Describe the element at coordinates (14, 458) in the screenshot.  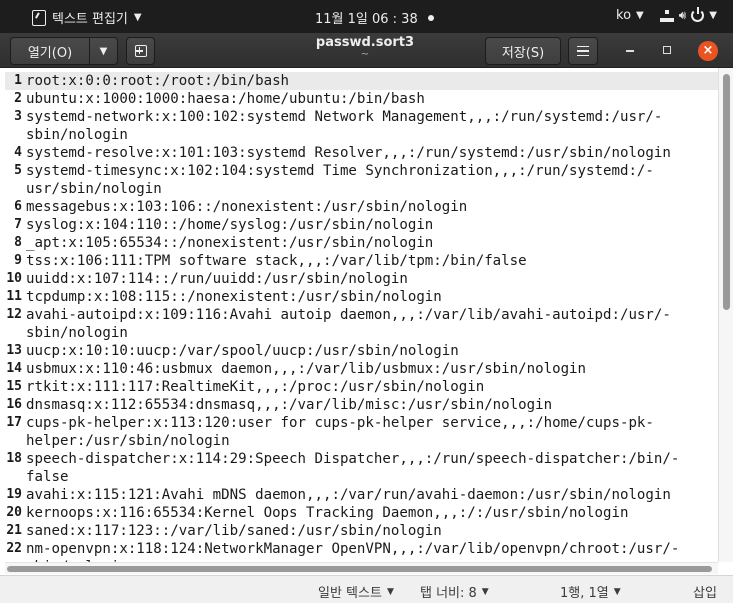
I see `line-number: 18` at that location.